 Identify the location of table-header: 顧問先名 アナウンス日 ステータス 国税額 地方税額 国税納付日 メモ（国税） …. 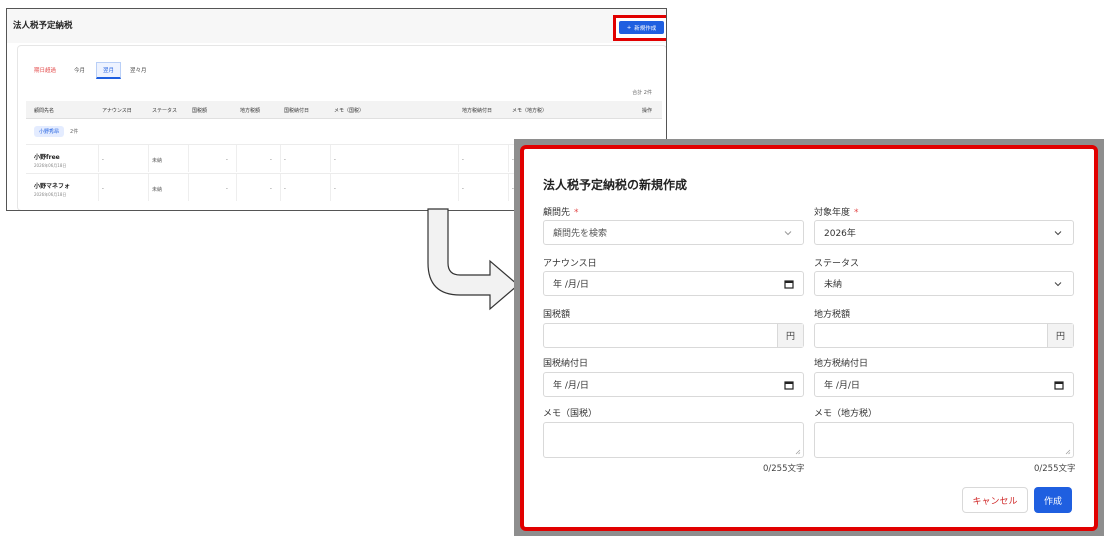
(344, 110).